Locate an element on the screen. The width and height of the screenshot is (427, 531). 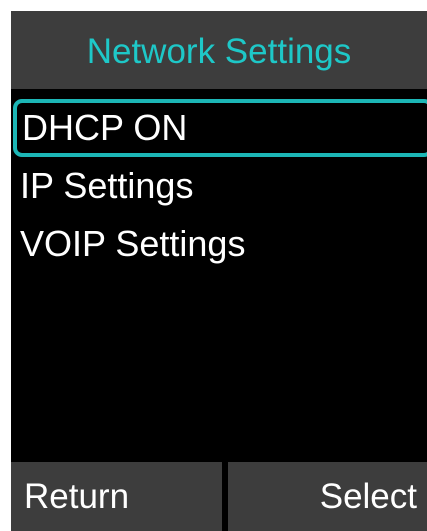
menu-item-dhcp: DHCP ON is located at coordinates (220, 128).